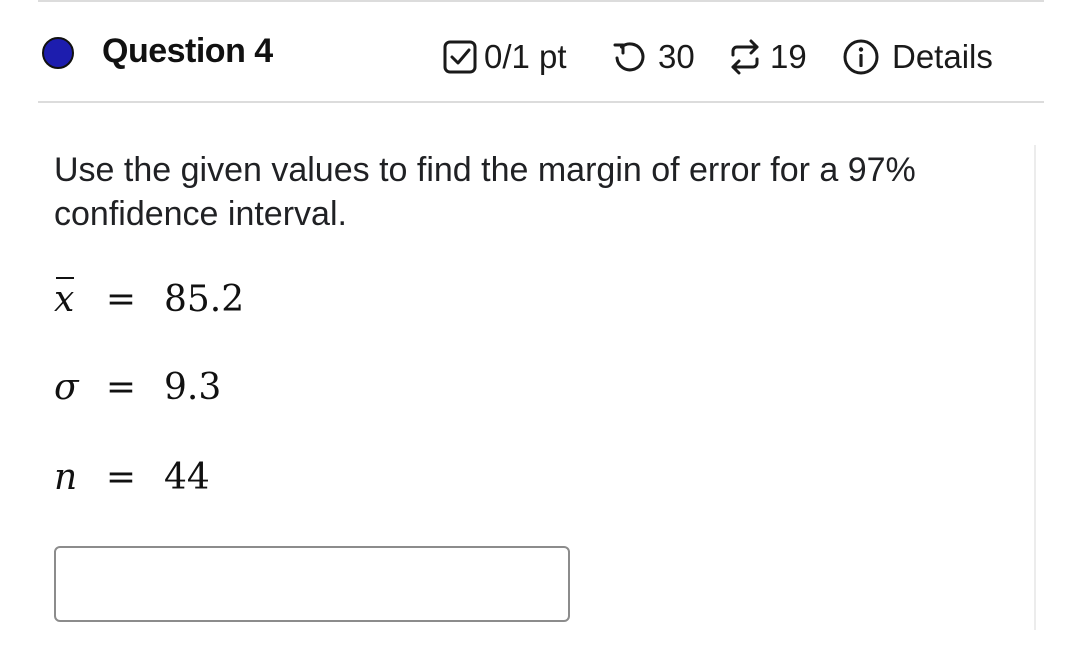 This screenshot has width=1080, height=660. I want to click on n-value: 44, so click(187, 477).